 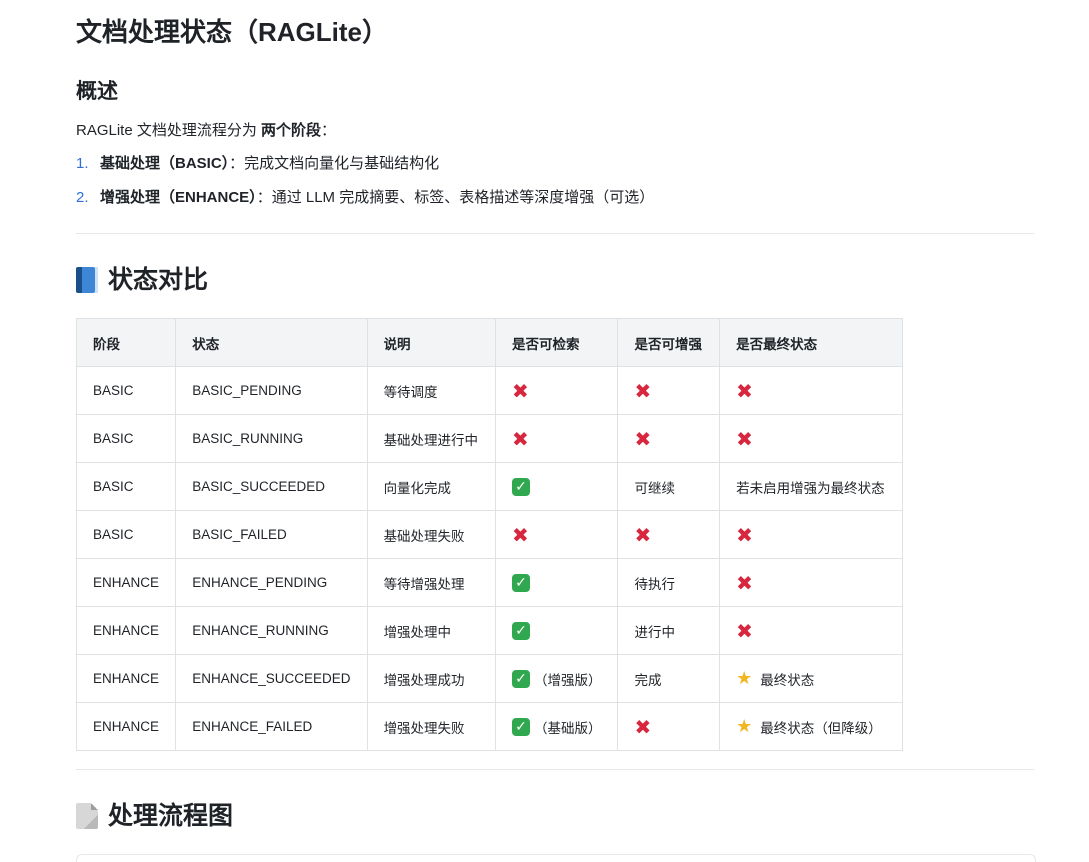 What do you see at coordinates (431, 390) in the screenshot?
I see `cell-desc: 等待调度` at bounding box center [431, 390].